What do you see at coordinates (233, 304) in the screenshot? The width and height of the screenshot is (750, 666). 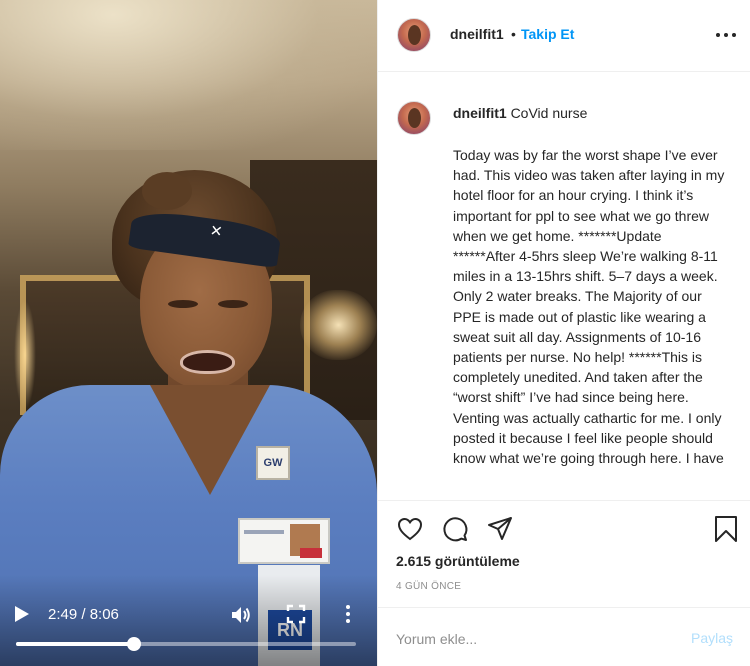 I see `person-eye-right` at bounding box center [233, 304].